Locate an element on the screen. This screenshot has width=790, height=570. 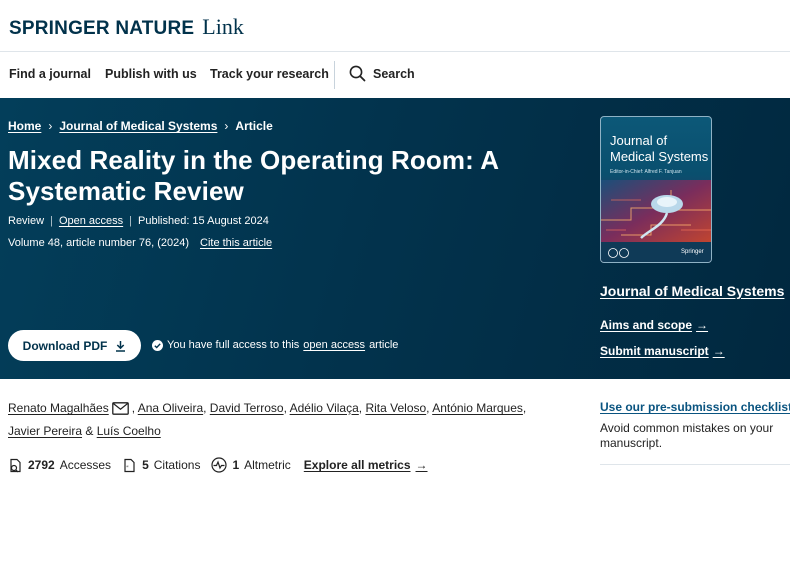
published-date: Published: 15 August 2024 is located at coordinates (203, 221).